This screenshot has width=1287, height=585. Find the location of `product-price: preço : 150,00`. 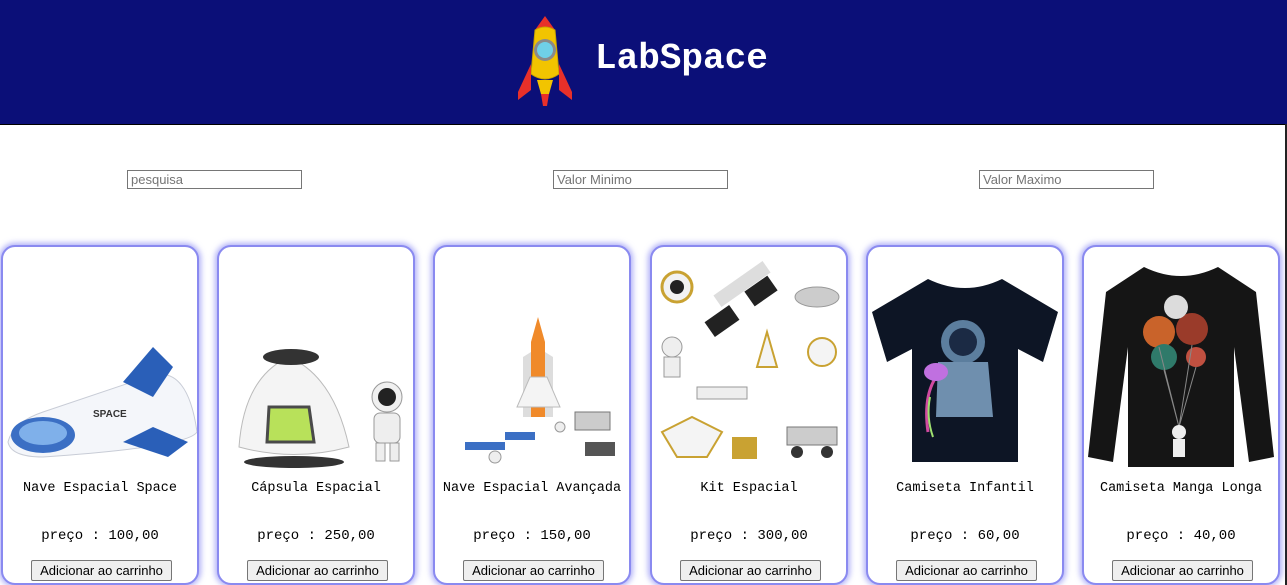

product-price: preço : 150,00 is located at coordinates (532, 536).